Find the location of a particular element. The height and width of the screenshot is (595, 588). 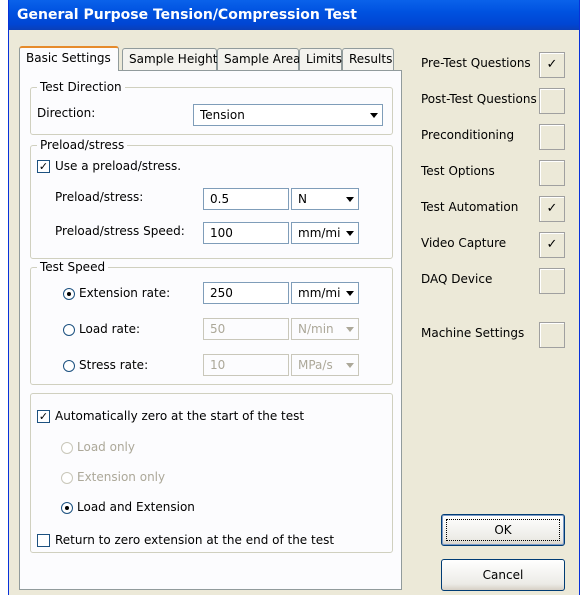

extension-rate-unit-select: mm/mi is located at coordinates (325, 293).